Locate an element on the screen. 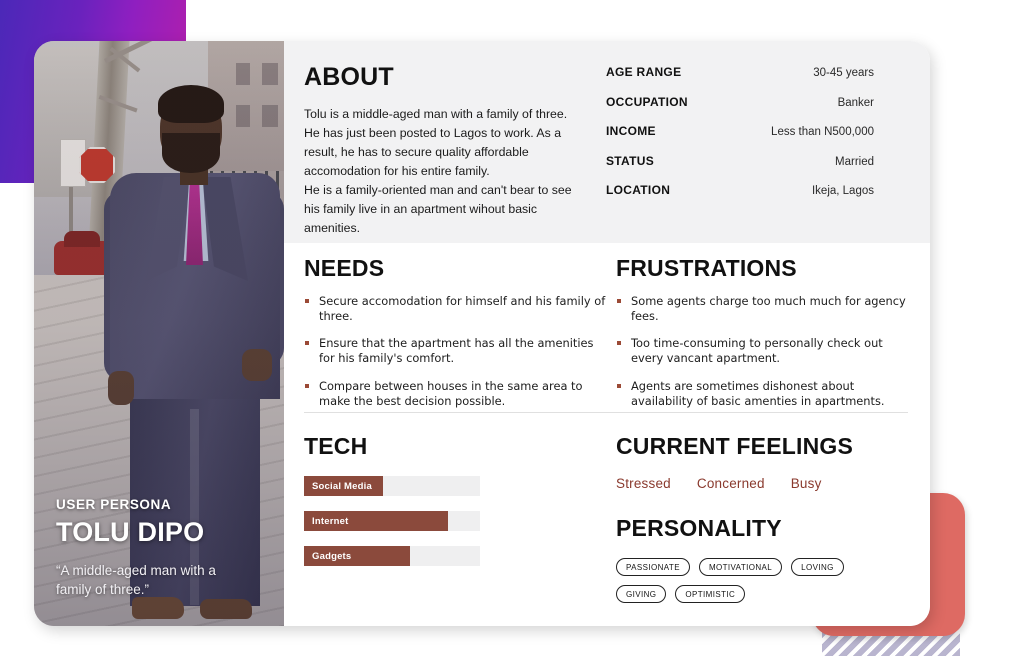 The width and height of the screenshot is (1024, 665). attribute-value: Less than N500,000 is located at coordinates (822, 132).